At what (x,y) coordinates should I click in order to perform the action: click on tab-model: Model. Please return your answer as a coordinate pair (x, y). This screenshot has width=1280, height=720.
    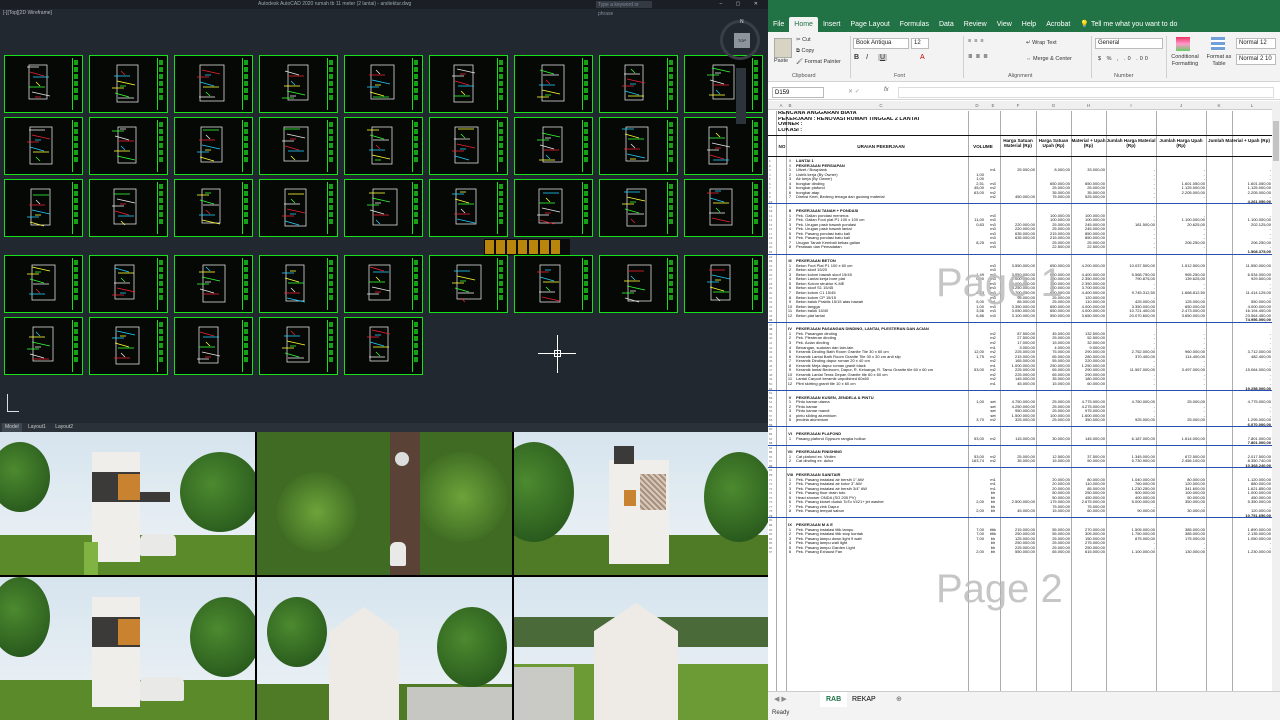
    Looking at the image, I should click on (12, 427).